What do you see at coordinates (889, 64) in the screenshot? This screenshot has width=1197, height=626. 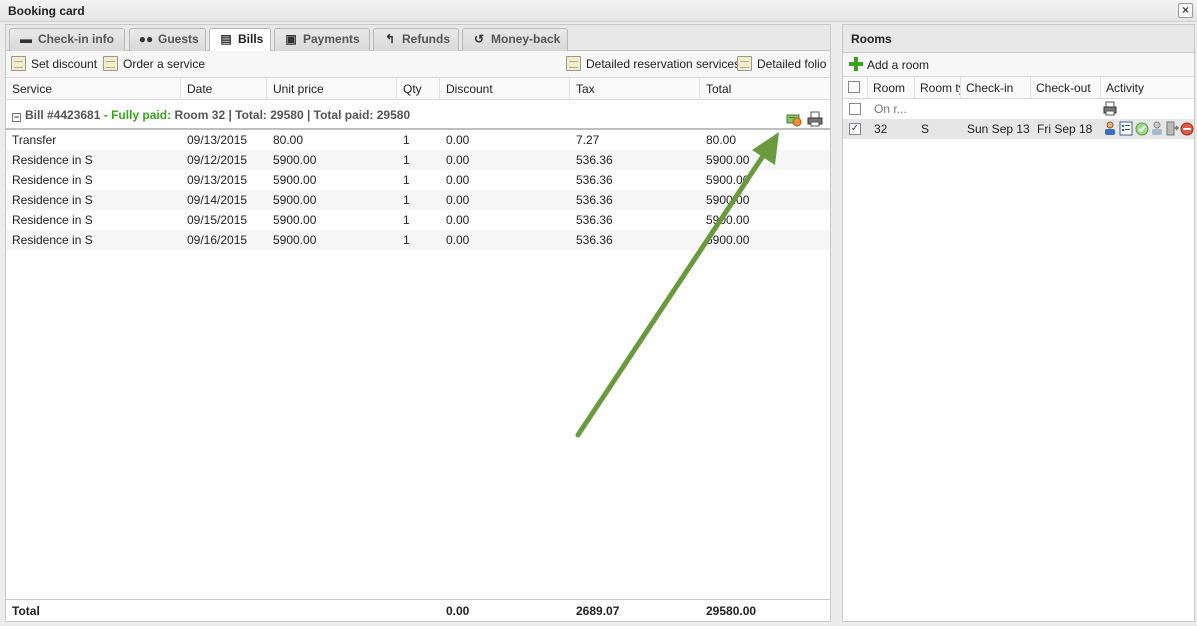 I see `add-room-button: Add a room` at bounding box center [889, 64].